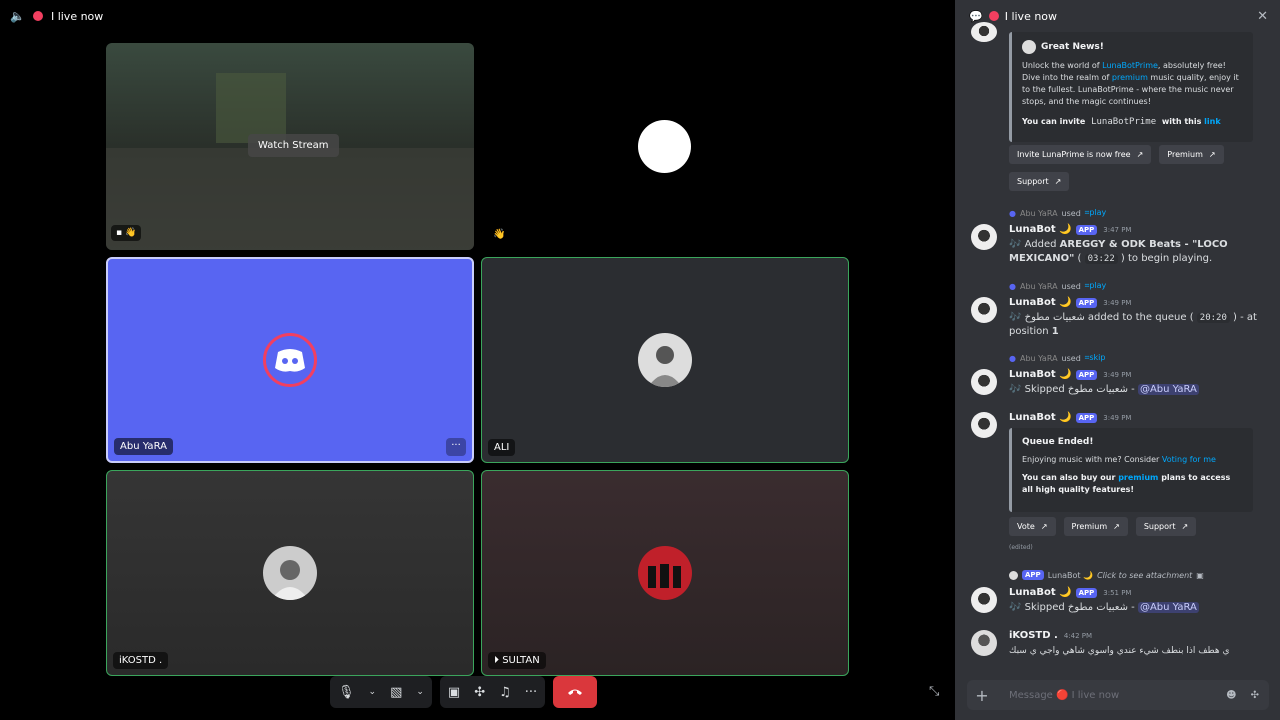 The height and width of the screenshot is (720, 1280). What do you see at coordinates (479, 692) in the screenshot?
I see `activities-icon: ✣` at bounding box center [479, 692].